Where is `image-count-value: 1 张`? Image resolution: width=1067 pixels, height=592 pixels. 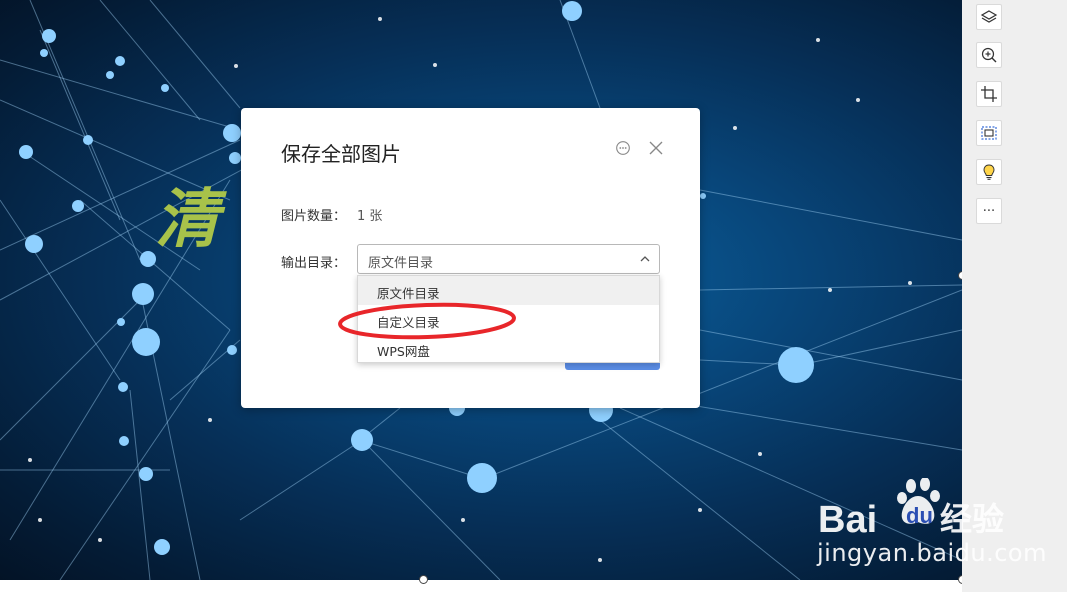 image-count-value: 1 张 is located at coordinates (370, 216).